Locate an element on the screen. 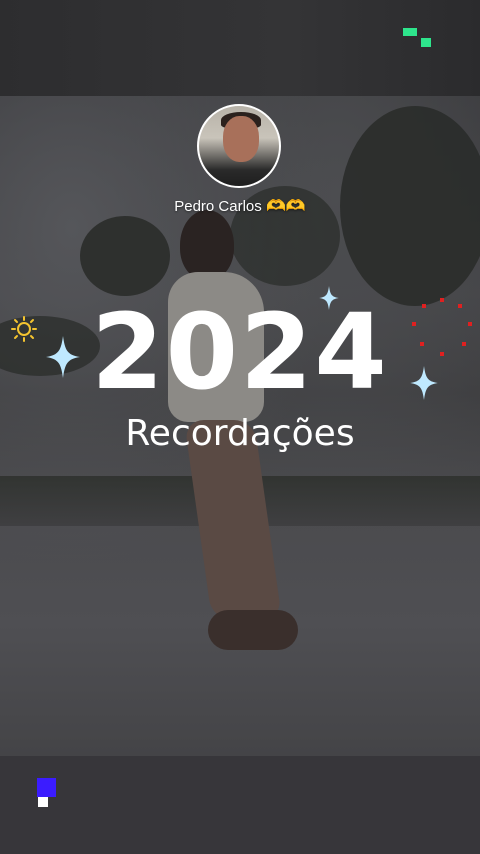 Image resolution: width=480 pixels, height=854 pixels. author-name: Pedro Carlos is located at coordinates (218, 206).